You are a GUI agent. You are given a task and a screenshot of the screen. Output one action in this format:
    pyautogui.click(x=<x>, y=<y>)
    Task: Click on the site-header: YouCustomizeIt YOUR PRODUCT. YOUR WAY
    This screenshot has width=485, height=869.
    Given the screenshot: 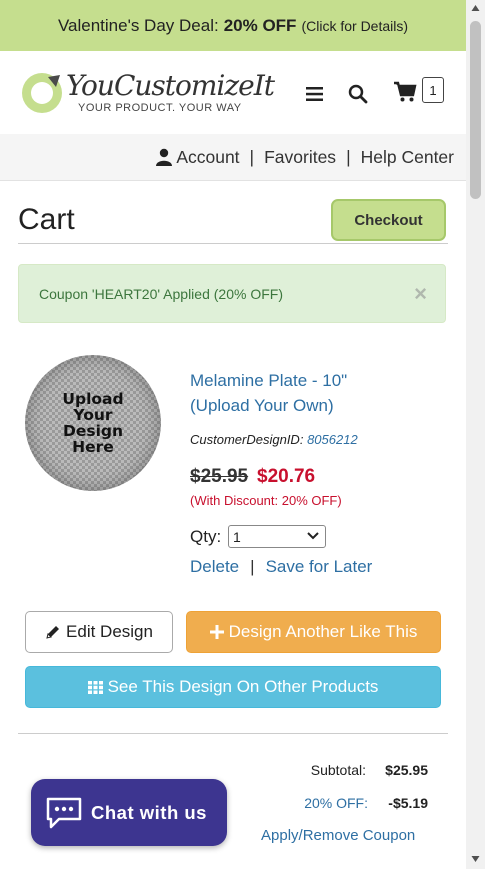 What is the action you would take?
    pyautogui.click(x=233, y=92)
    